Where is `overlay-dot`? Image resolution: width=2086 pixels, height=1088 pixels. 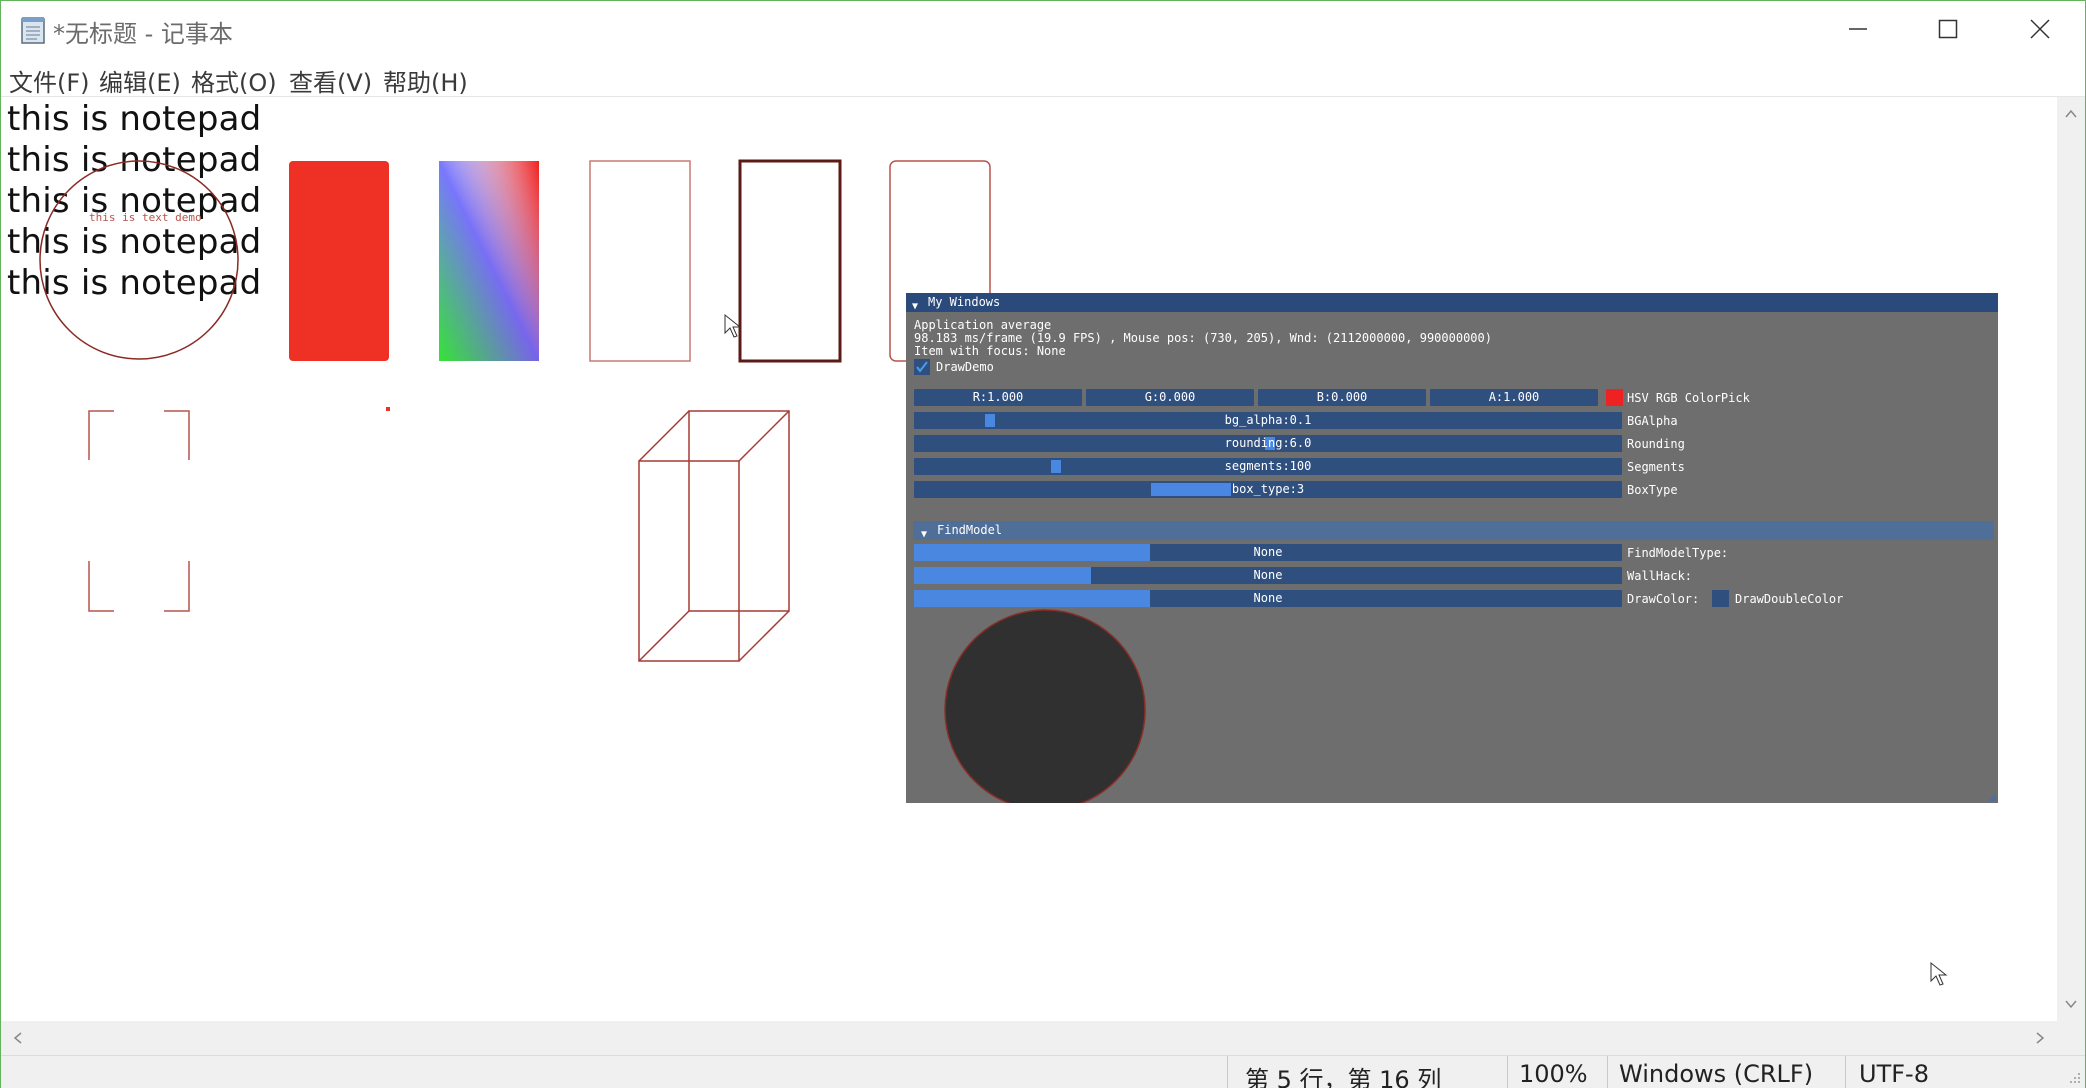
overlay-dot is located at coordinates (388, 409).